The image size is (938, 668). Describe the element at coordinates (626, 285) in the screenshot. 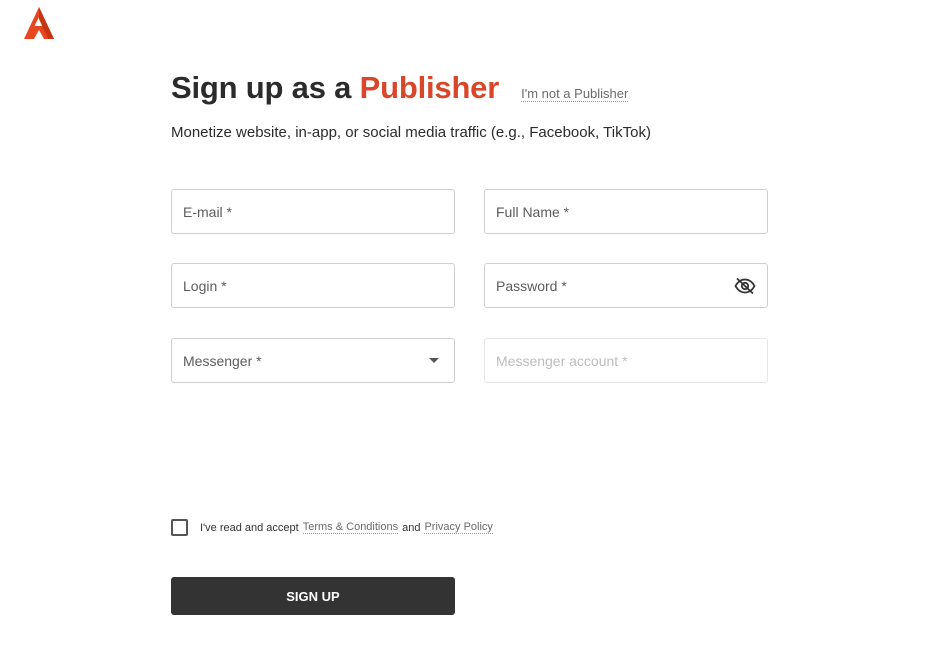

I see `password-field: Password *` at that location.